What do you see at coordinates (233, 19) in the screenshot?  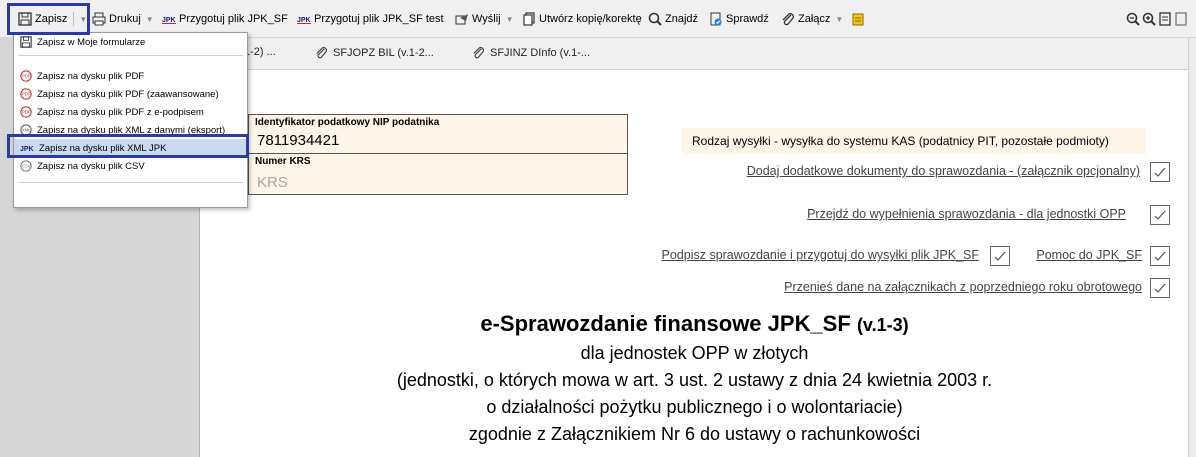 I see `prepare-jpk-label: Przygotuj plik JPK_SF` at bounding box center [233, 19].